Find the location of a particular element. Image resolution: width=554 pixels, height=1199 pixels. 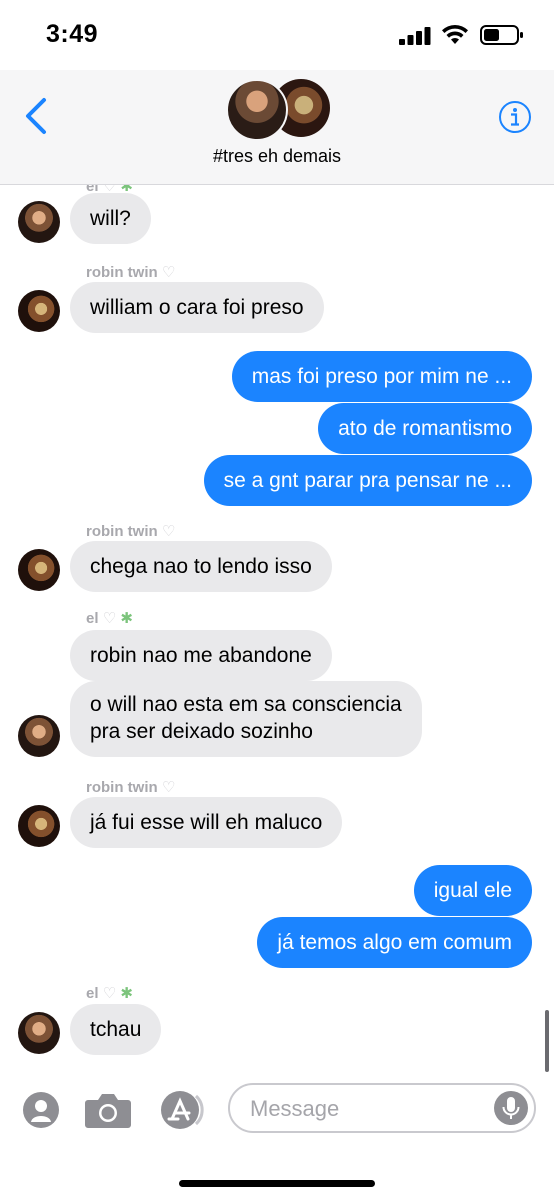

message-placeholder: Message is located at coordinates (295, 1108).